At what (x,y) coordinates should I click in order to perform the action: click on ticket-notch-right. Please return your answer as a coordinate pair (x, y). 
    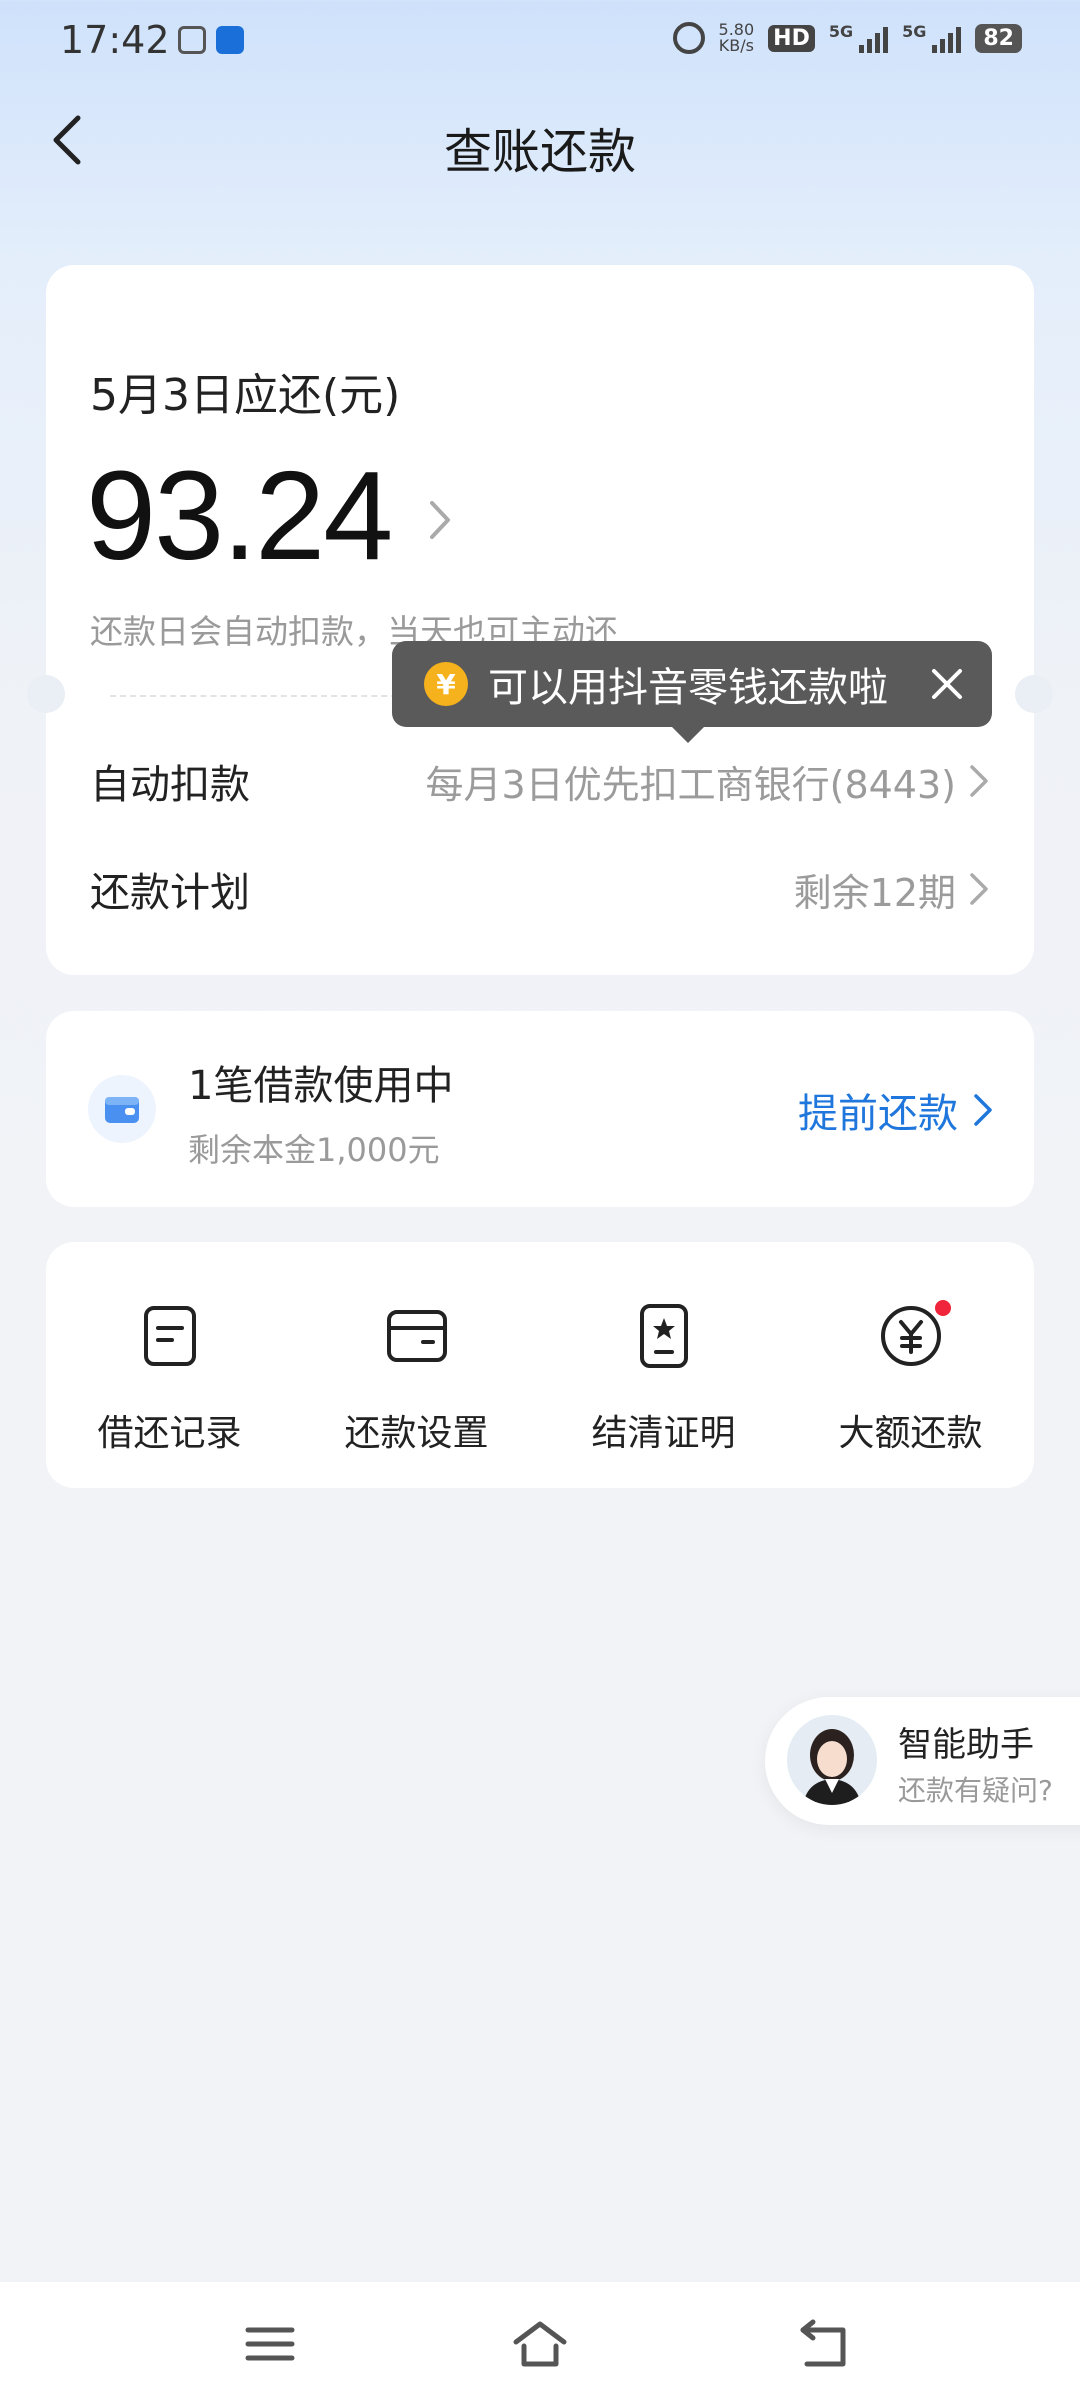
    Looking at the image, I should click on (1034, 694).